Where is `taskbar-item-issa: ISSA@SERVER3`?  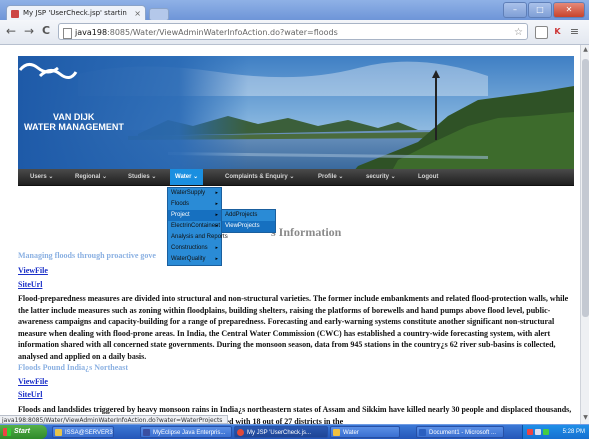 taskbar-item-issa: ISSA@SERVER3 is located at coordinates (83, 432).